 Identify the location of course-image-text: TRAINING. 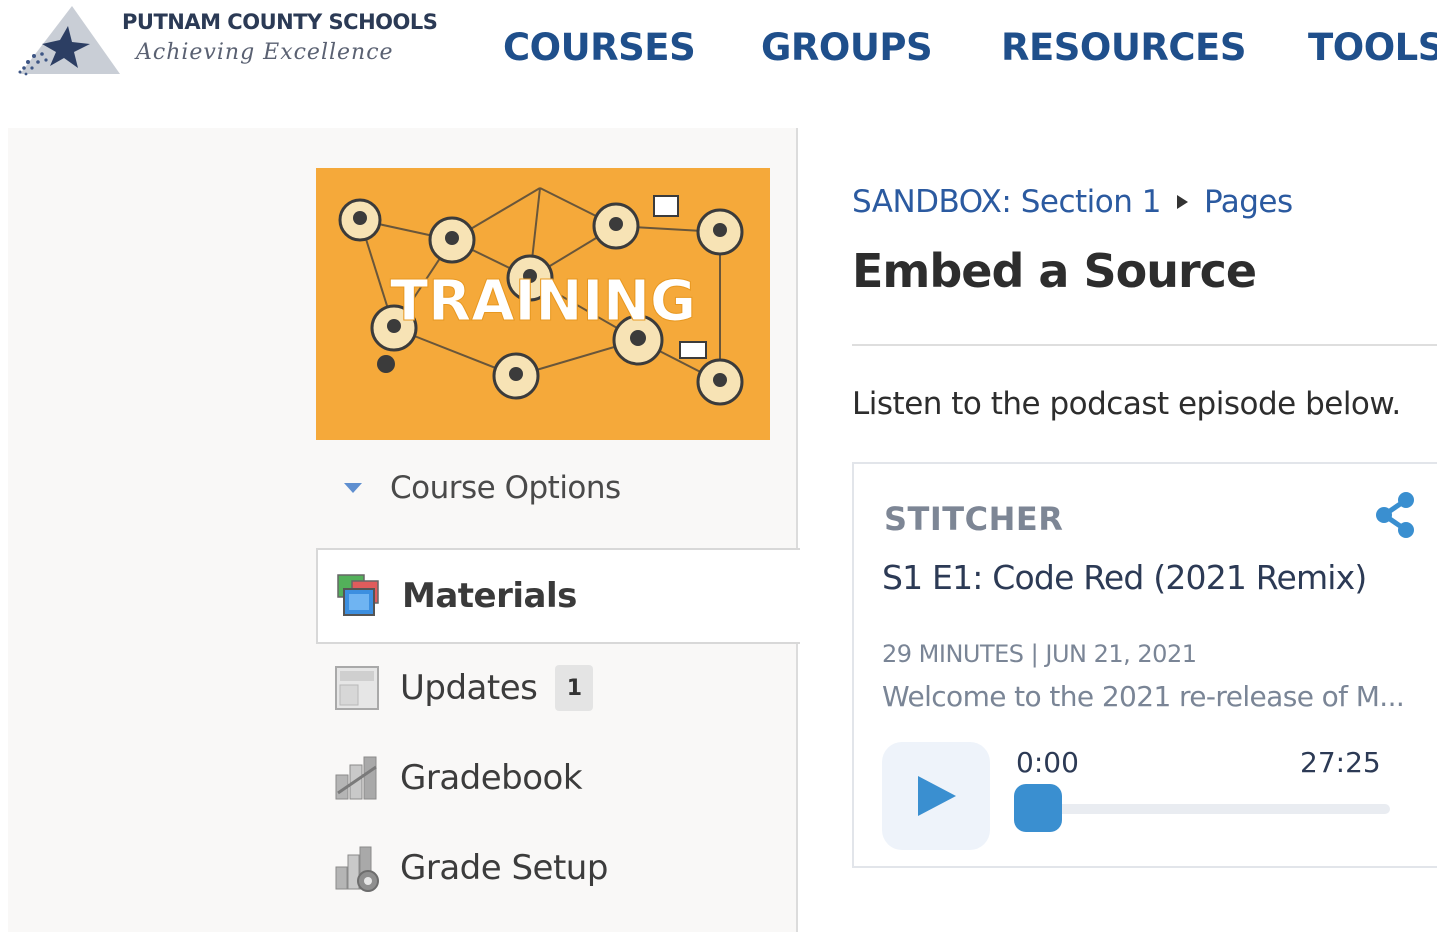
(543, 301).